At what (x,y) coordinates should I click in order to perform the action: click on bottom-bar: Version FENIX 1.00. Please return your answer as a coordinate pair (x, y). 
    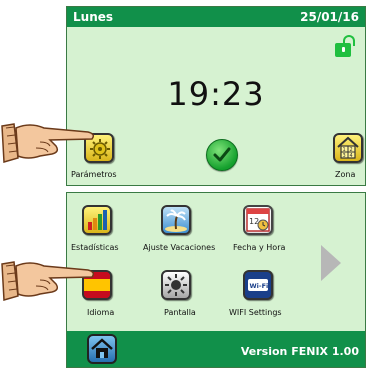
    Looking at the image, I should click on (216, 349).